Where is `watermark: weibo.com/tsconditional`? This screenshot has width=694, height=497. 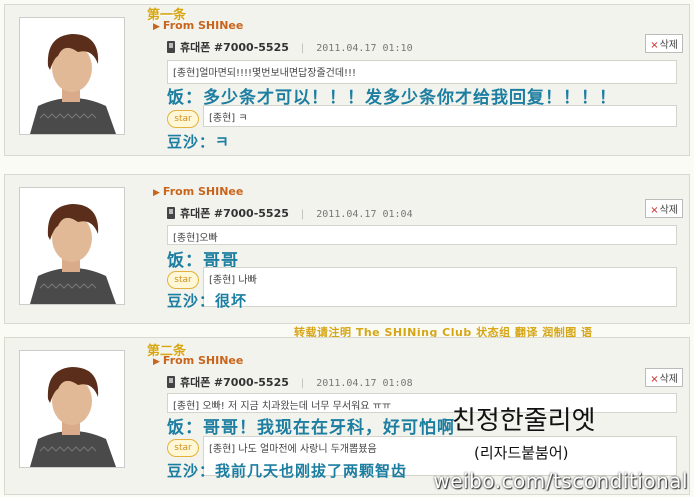 watermark: weibo.com/tsconditional is located at coordinates (560, 481).